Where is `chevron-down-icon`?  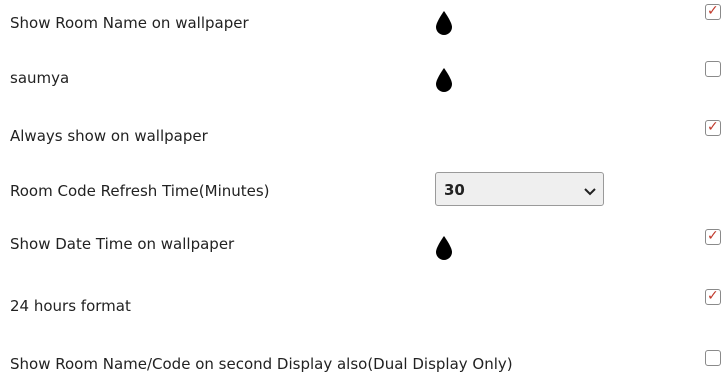 chevron-down-icon is located at coordinates (590, 189).